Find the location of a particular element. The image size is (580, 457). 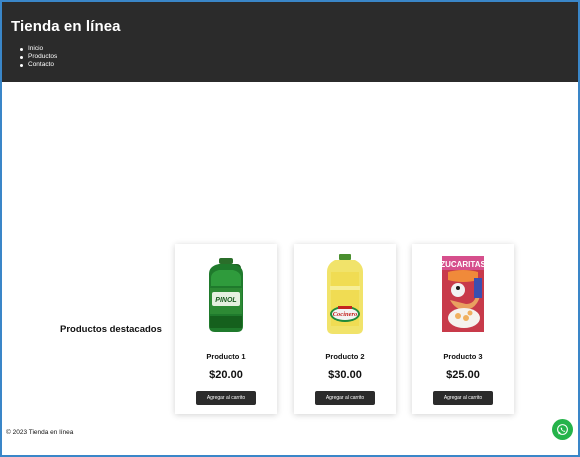

product-name: Producto 1 is located at coordinates (226, 356).